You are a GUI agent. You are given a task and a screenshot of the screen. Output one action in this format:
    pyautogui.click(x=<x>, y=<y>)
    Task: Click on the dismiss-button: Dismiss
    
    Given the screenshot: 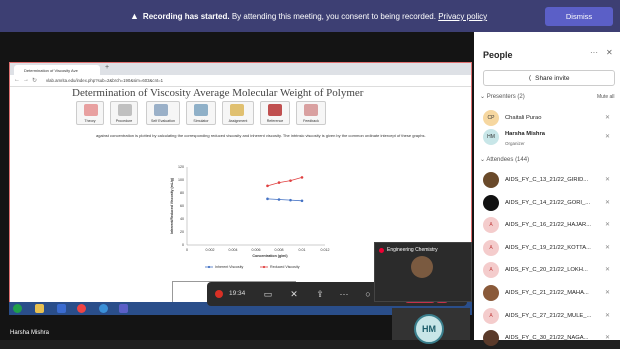 What is the action you would take?
    pyautogui.click(x=579, y=16)
    